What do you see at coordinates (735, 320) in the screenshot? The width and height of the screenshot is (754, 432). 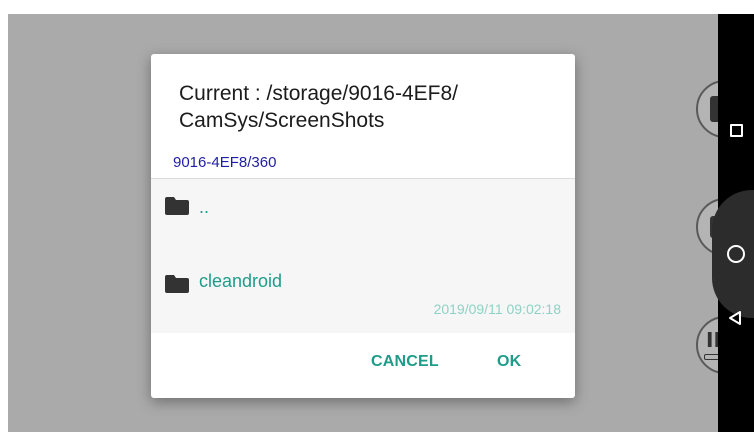 I see `triangle-back-icon` at bounding box center [735, 320].